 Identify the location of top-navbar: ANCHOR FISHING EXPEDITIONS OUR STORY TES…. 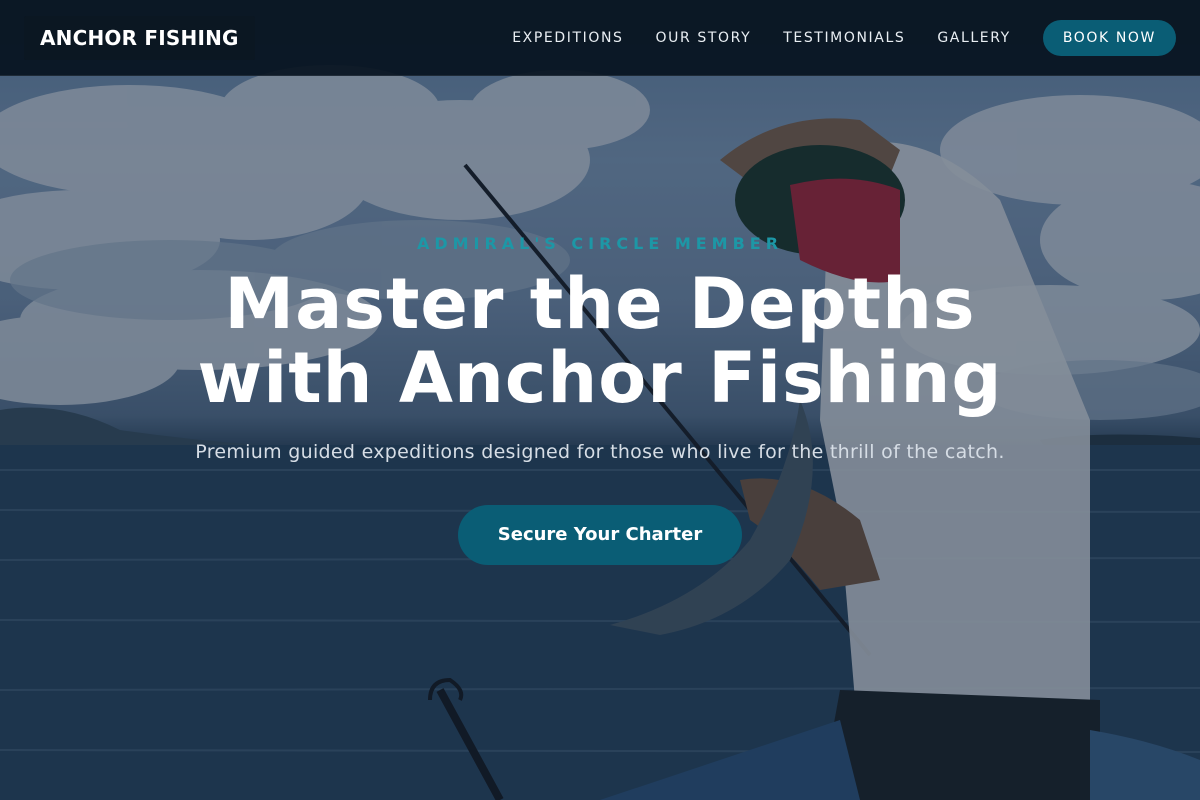
(600, 38).